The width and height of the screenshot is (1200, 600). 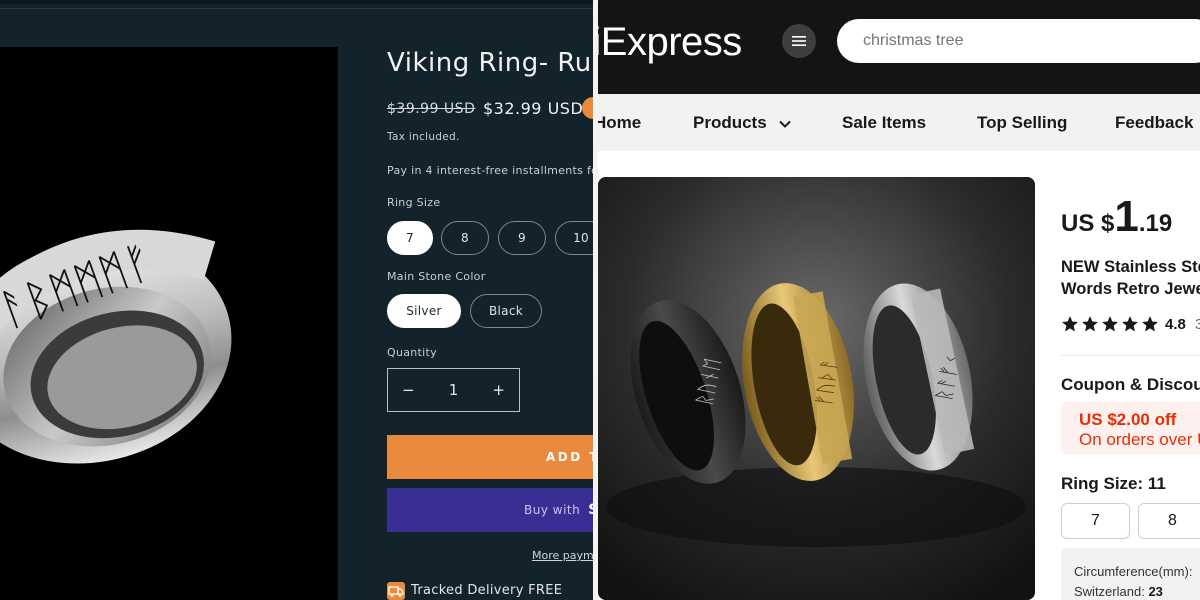 What do you see at coordinates (414, 202) in the screenshot?
I see `ring-size-label: Ring Size` at bounding box center [414, 202].